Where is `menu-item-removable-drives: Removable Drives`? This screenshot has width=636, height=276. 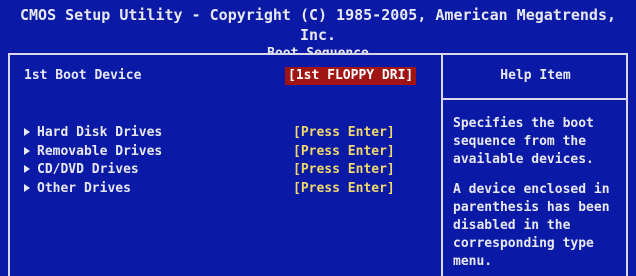 menu-item-removable-drives: Removable Drives is located at coordinates (93, 152).